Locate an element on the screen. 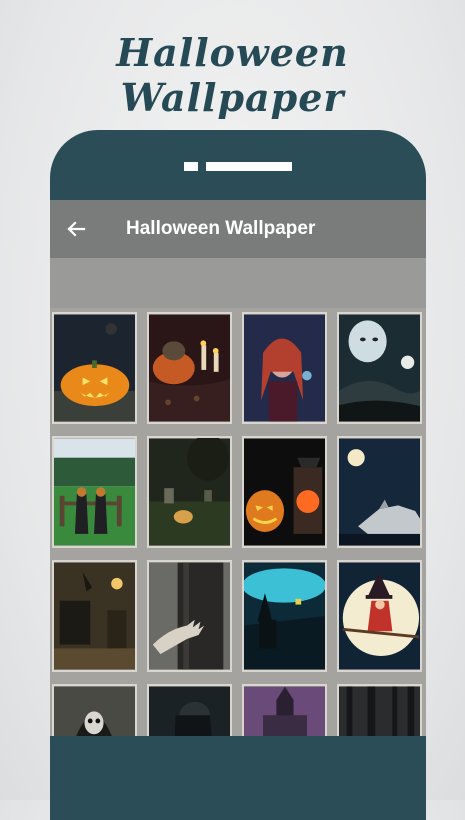 The image size is (465, 820). haunted-room-image is located at coordinates (94, 616).